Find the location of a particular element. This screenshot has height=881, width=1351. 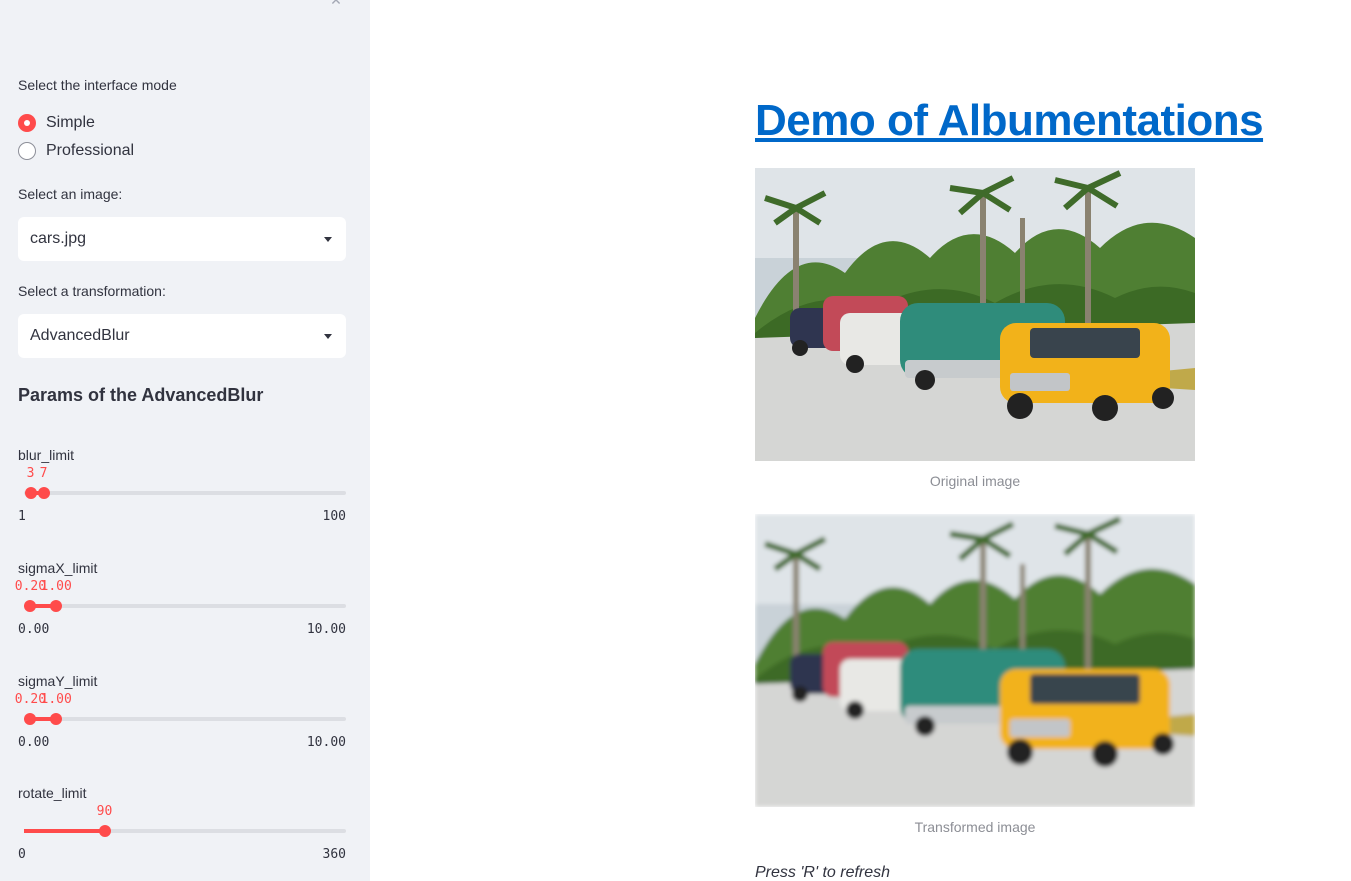

original-caption: Original image is located at coordinates (975, 481).